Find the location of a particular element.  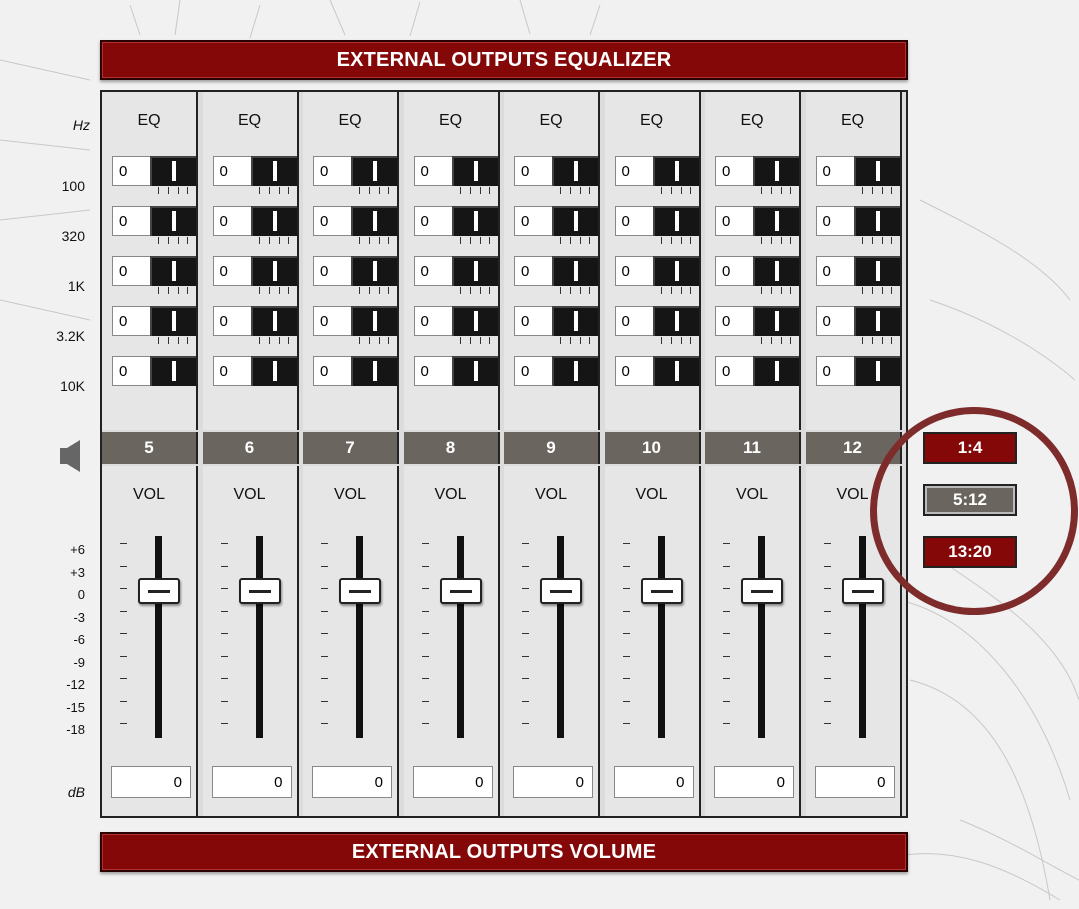

bank-button: 1:4 is located at coordinates (970, 448).